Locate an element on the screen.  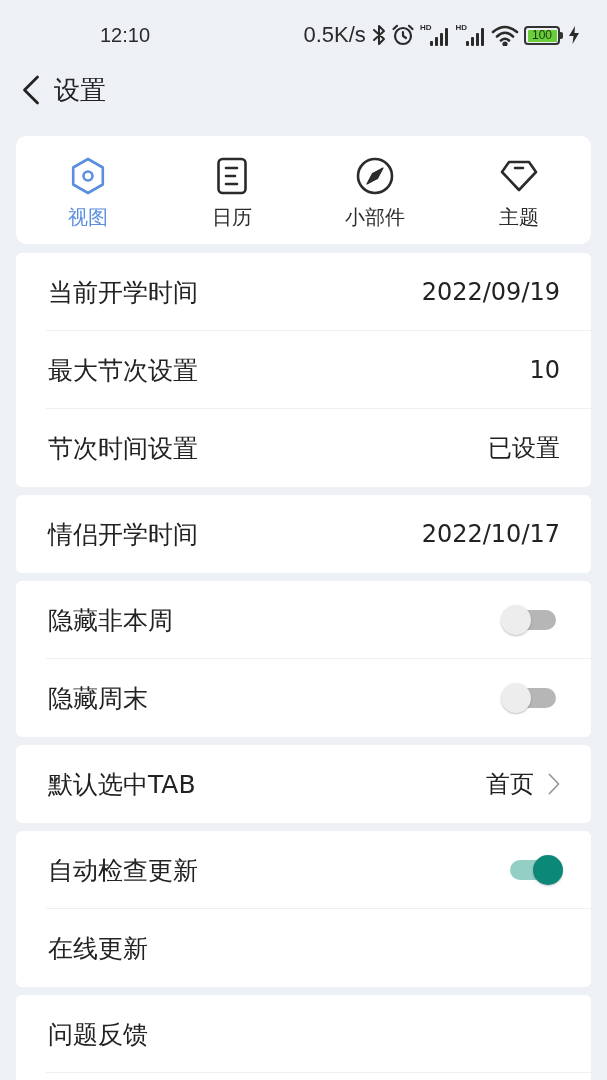
setting-label: 当前开学时间 is located at coordinates (235, 292).